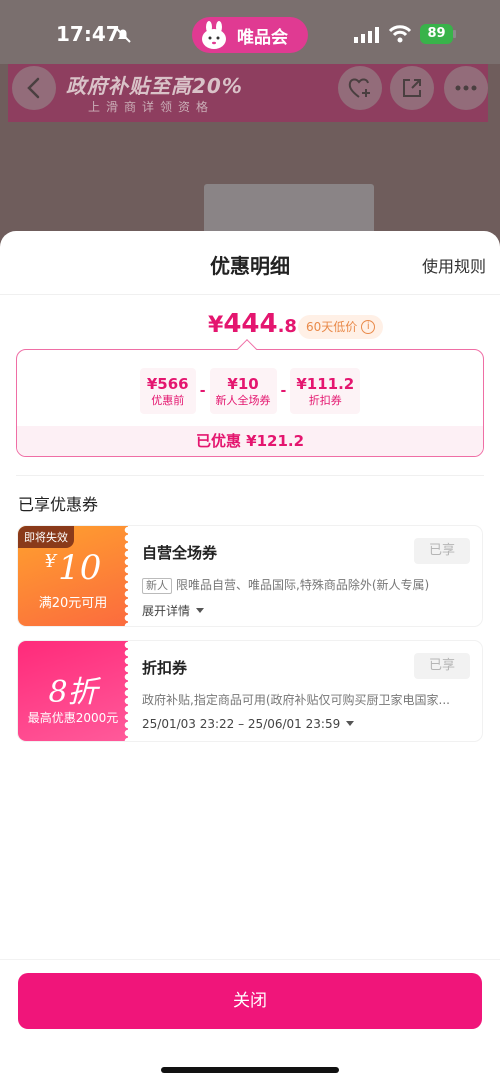 Image resolution: width=500 pixels, height=1083 pixels. What do you see at coordinates (216, 325) in the screenshot?
I see `price-symbol: ¥` at bounding box center [216, 325].